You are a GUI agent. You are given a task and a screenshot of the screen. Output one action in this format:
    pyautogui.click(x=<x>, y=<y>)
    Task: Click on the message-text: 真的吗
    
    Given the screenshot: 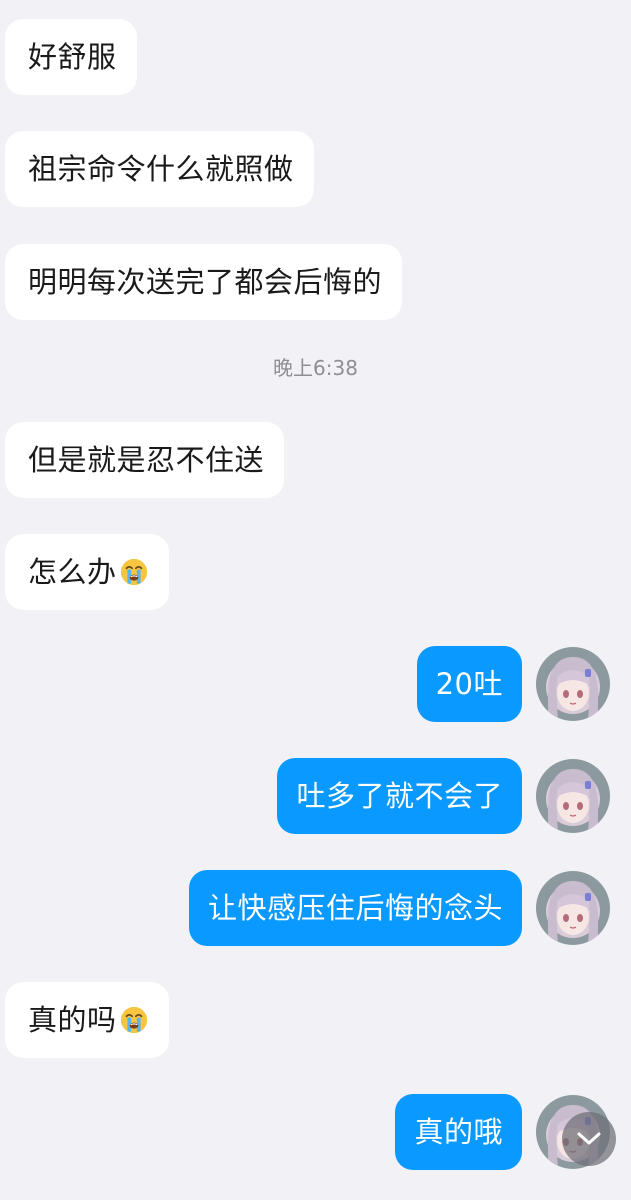 What is the action you would take?
    pyautogui.click(x=72, y=1020)
    